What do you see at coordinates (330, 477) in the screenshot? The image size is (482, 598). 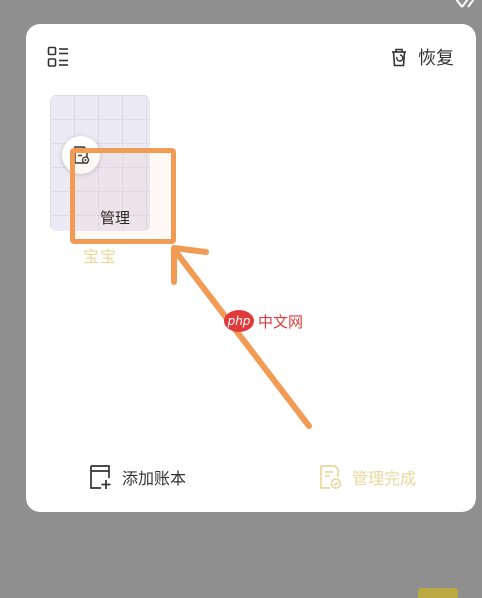 I see `document-check-icon` at bounding box center [330, 477].